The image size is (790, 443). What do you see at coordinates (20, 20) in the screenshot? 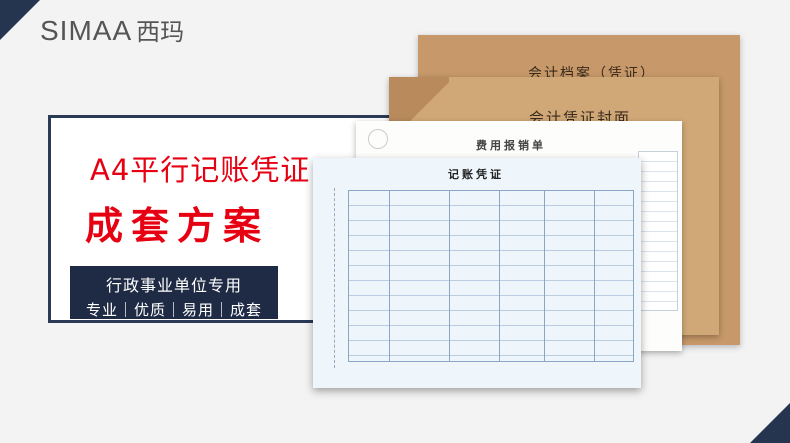
I see `corner-decoration-top-left` at bounding box center [20, 20].